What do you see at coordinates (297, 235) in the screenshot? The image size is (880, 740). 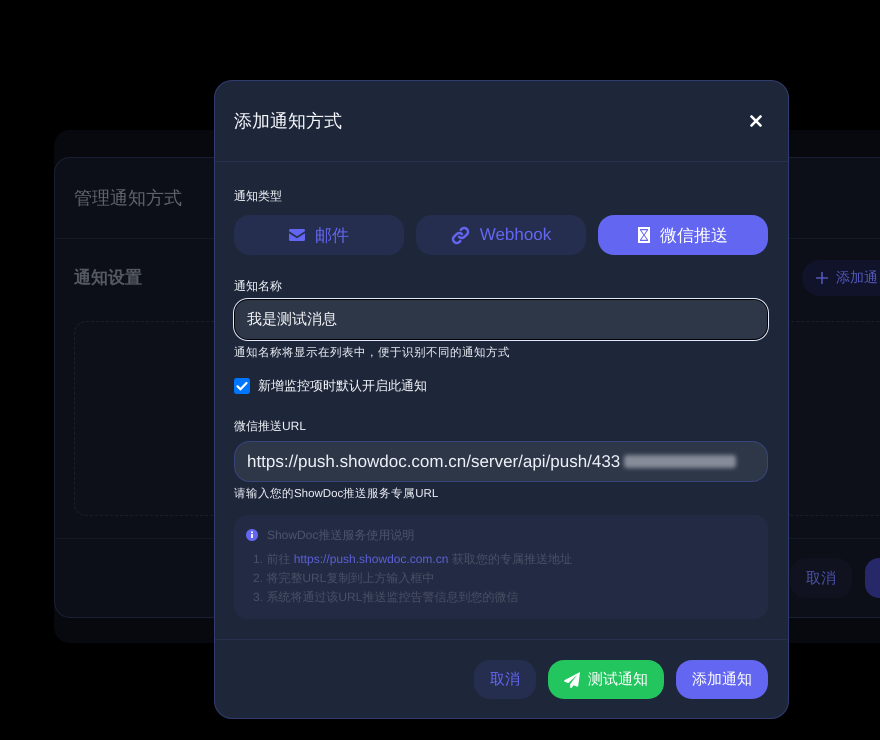 I see `envelope-icon` at bounding box center [297, 235].